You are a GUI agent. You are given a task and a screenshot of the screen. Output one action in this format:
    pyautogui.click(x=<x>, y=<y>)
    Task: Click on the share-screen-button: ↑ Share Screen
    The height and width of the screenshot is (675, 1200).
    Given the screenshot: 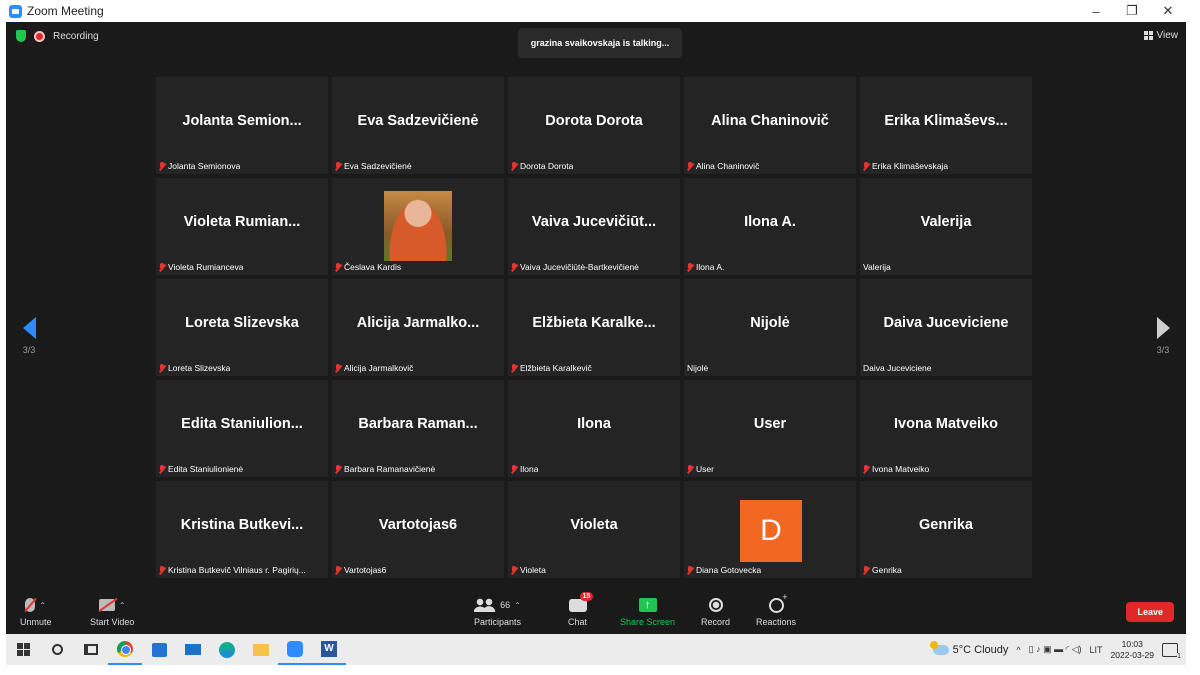 What is the action you would take?
    pyautogui.click(x=647, y=611)
    